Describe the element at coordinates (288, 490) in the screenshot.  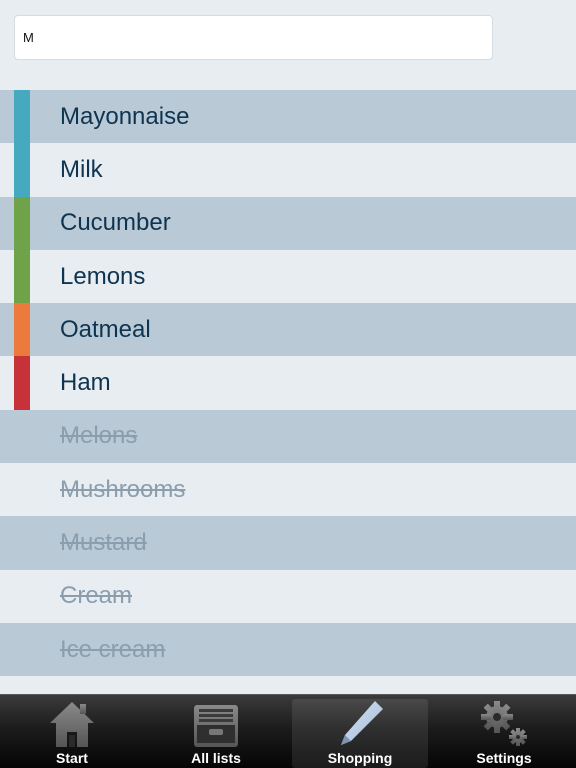
I see `list-item-checked: Mushrooms` at that location.